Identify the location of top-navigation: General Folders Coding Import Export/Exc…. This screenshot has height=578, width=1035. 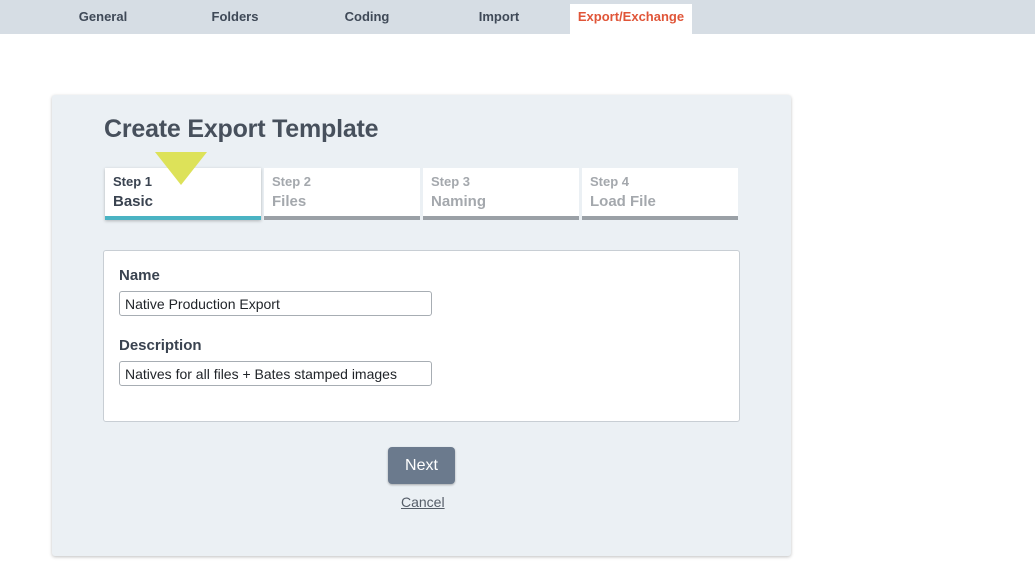
(517, 17).